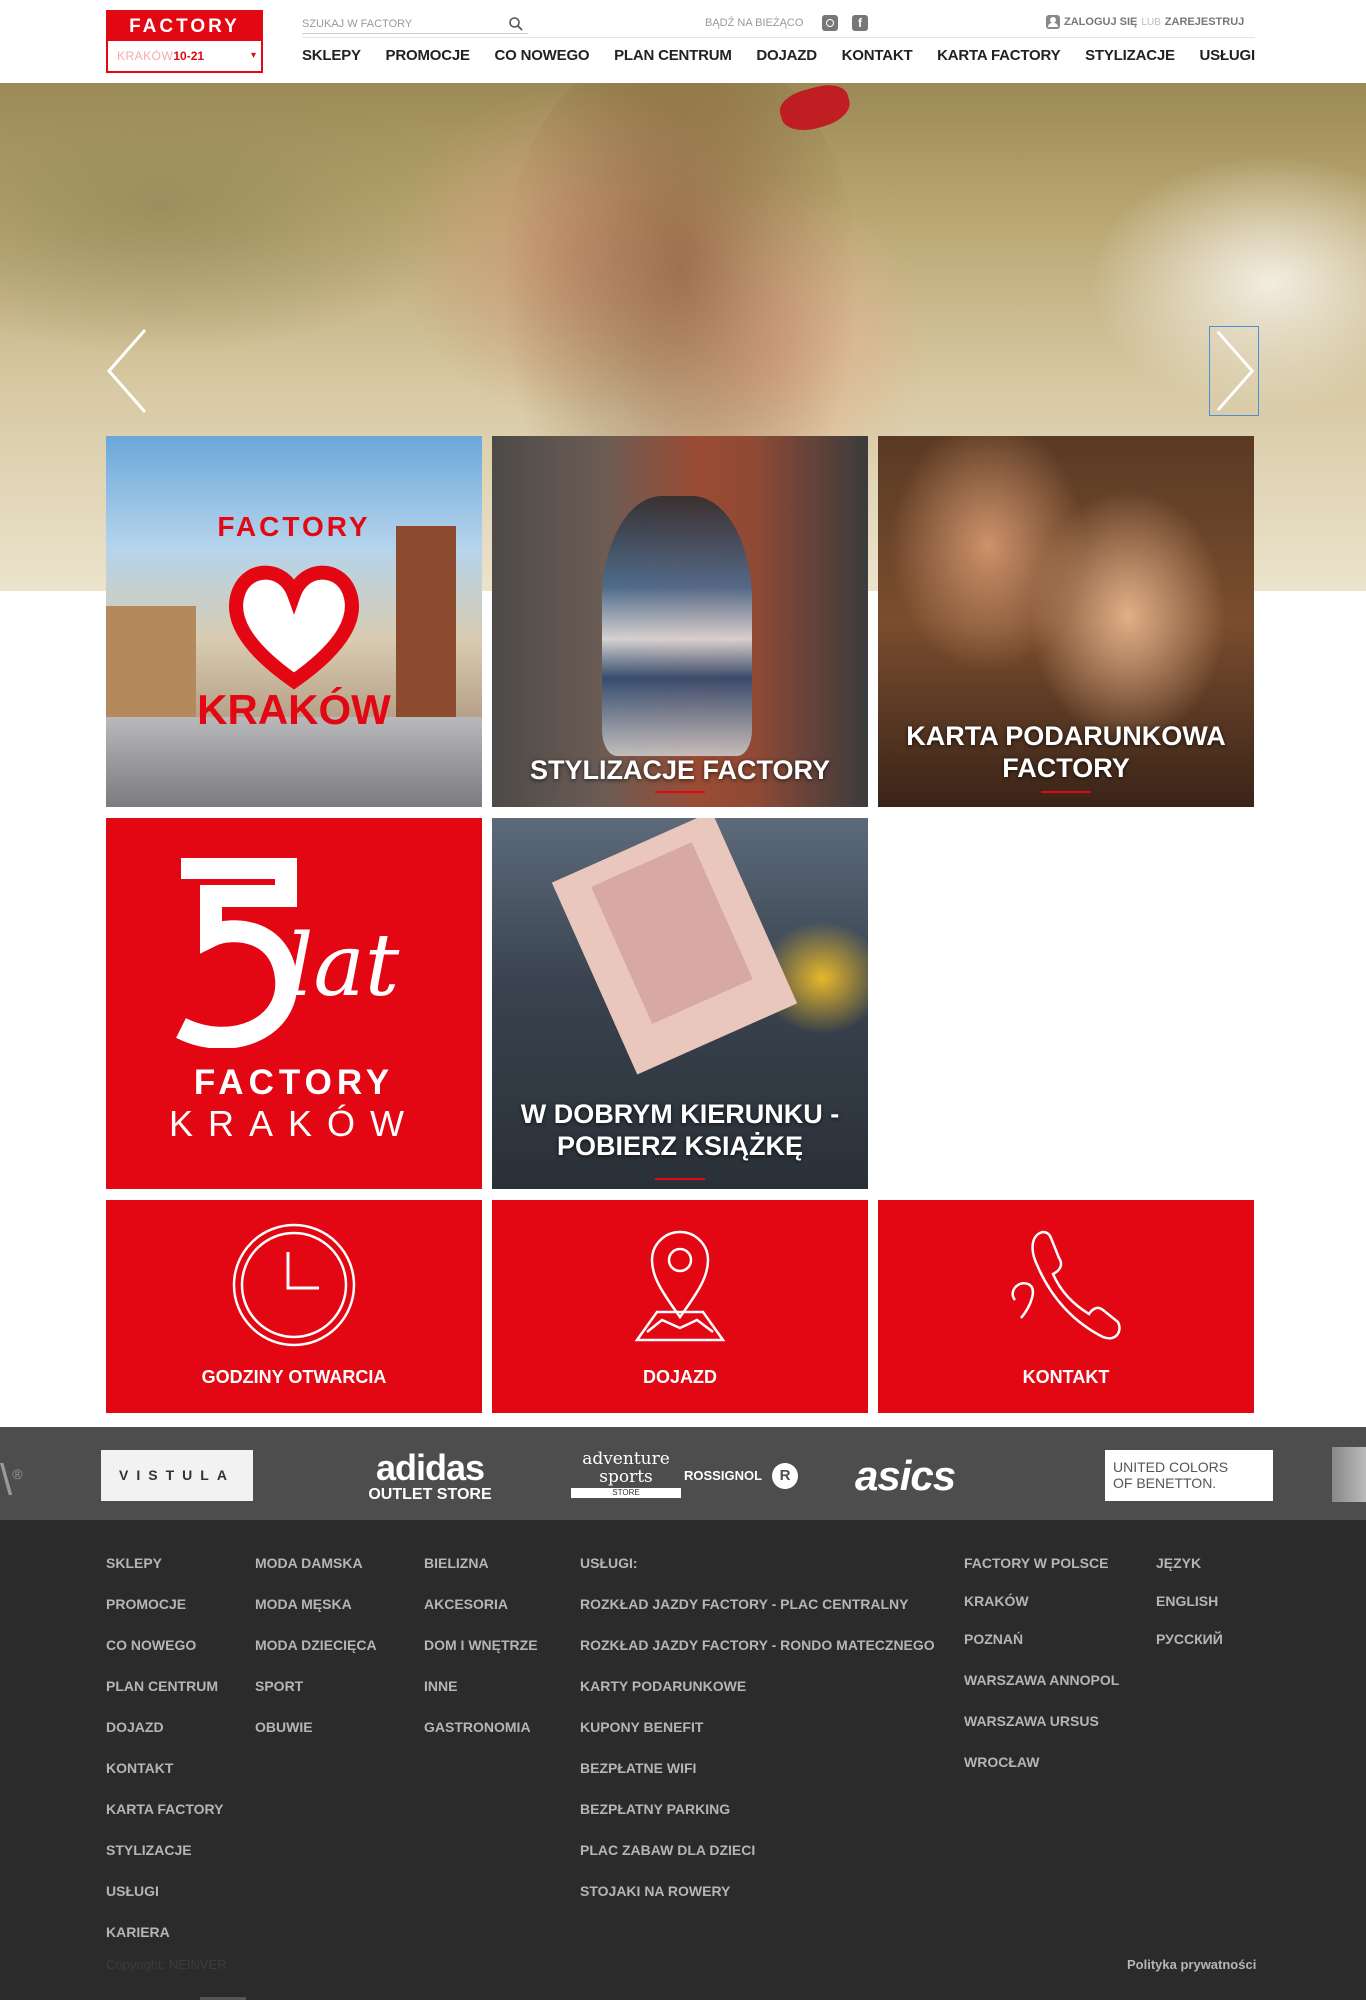 This screenshot has height=2000, width=1366. Describe the element at coordinates (877, 55) in the screenshot. I see `nav-kontakt: KONTAKT` at that location.